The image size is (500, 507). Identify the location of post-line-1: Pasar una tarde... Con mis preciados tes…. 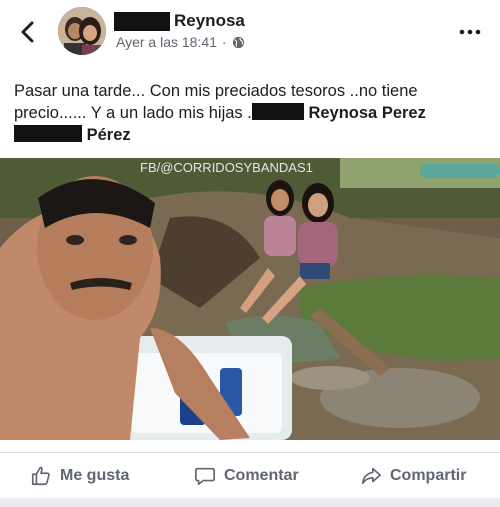
(216, 91).